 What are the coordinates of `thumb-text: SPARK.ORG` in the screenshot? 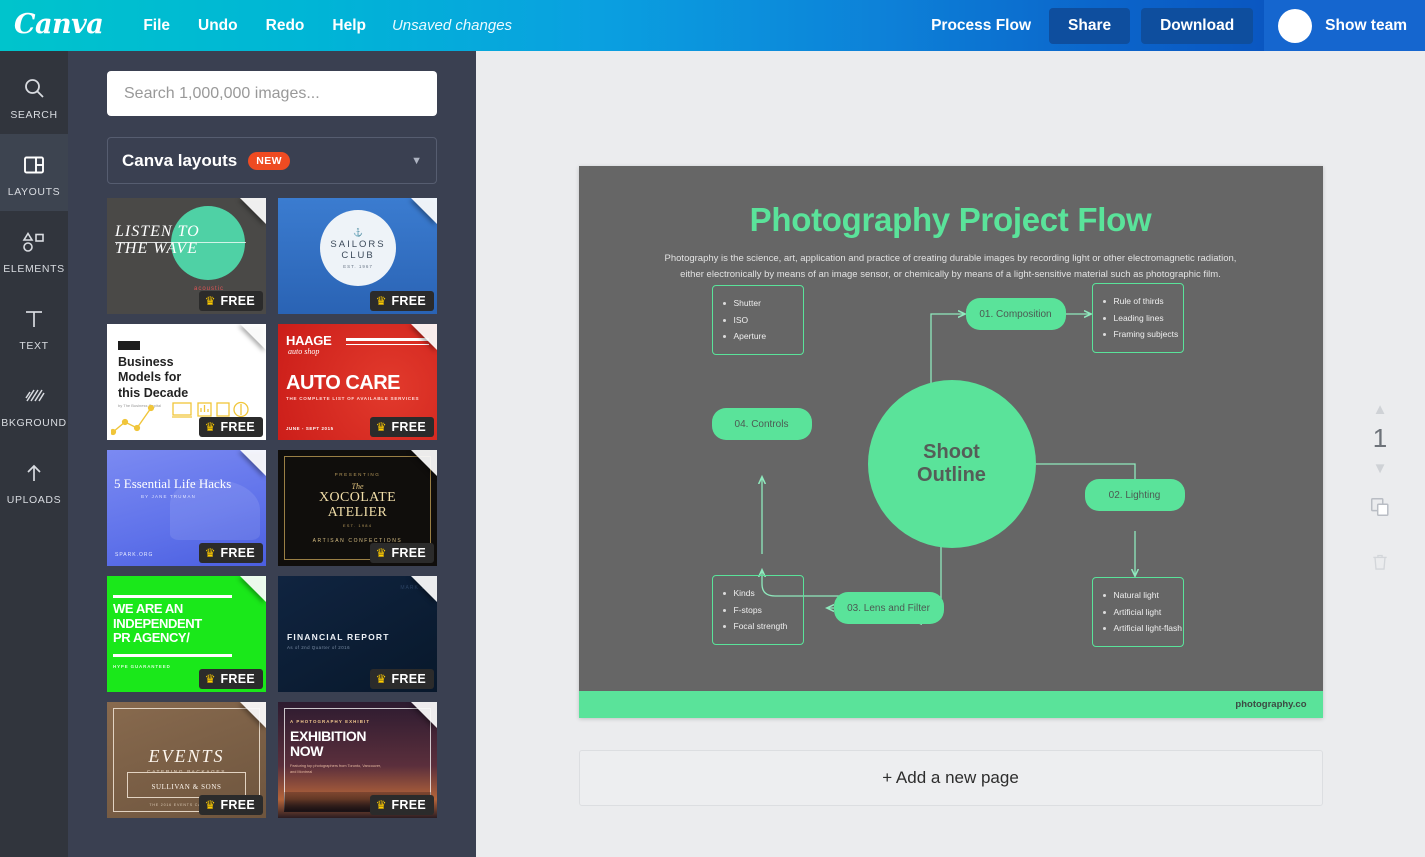 It's located at (134, 555).